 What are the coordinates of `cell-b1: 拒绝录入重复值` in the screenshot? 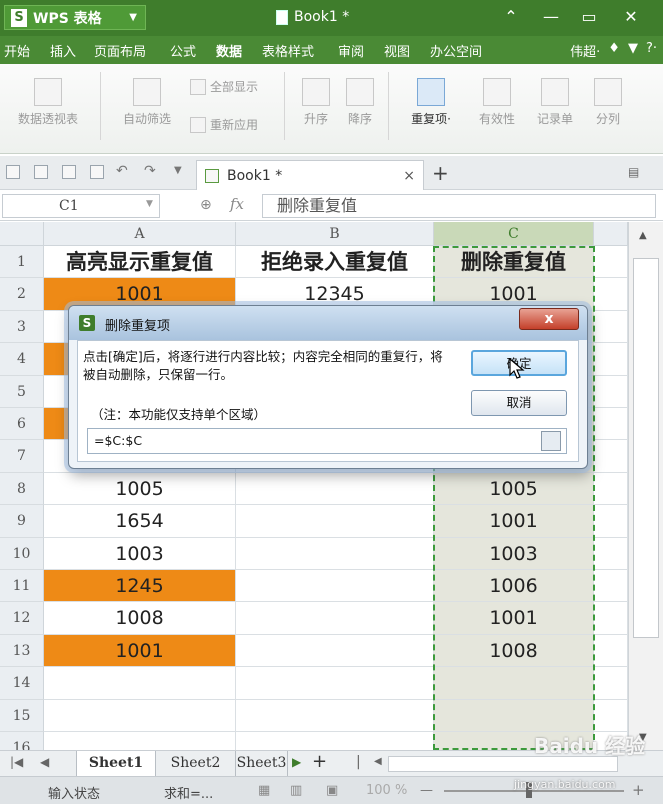 It's located at (335, 262).